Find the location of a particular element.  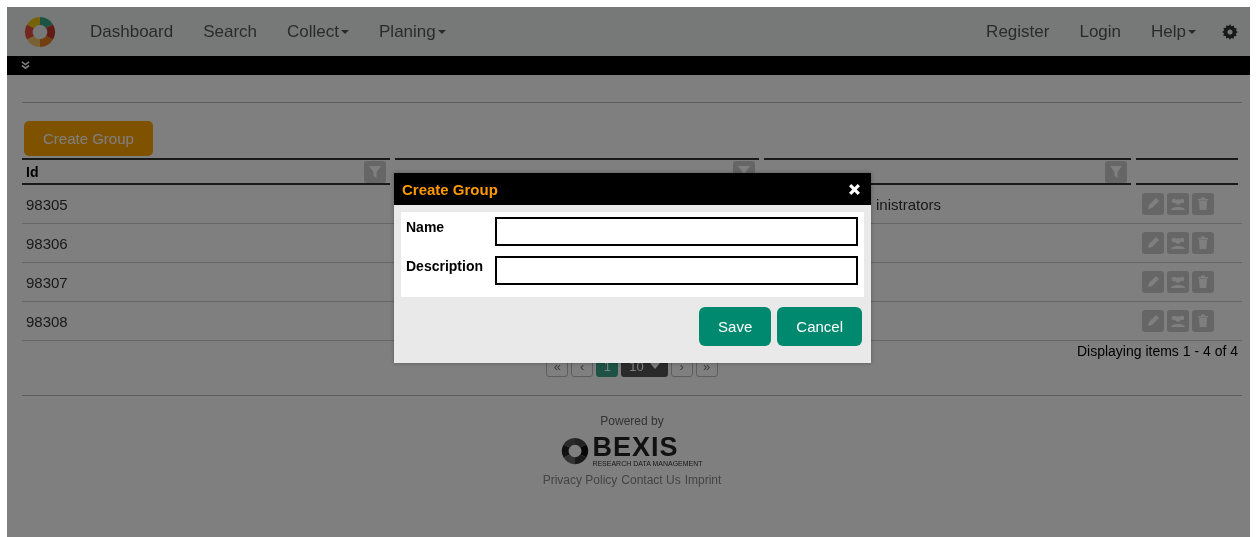

nav-link: Login is located at coordinates (1100, 31).